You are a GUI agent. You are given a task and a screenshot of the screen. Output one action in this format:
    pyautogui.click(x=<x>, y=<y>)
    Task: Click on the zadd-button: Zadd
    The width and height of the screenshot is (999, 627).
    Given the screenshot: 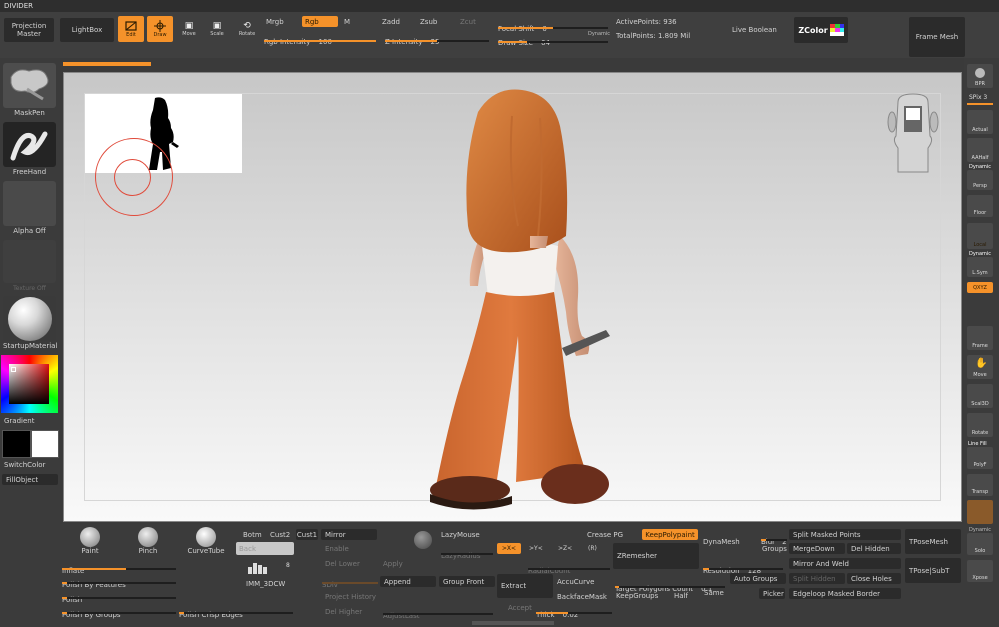 What is the action you would take?
    pyautogui.click(x=391, y=22)
    